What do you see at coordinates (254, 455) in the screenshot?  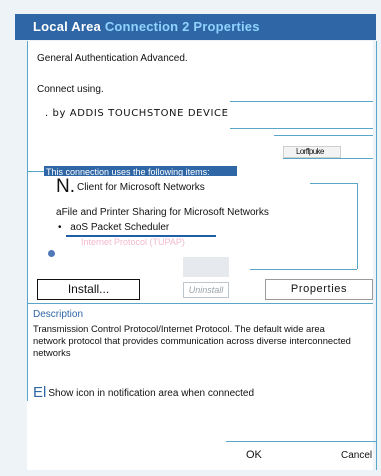 I see `ok-button: OK` at bounding box center [254, 455].